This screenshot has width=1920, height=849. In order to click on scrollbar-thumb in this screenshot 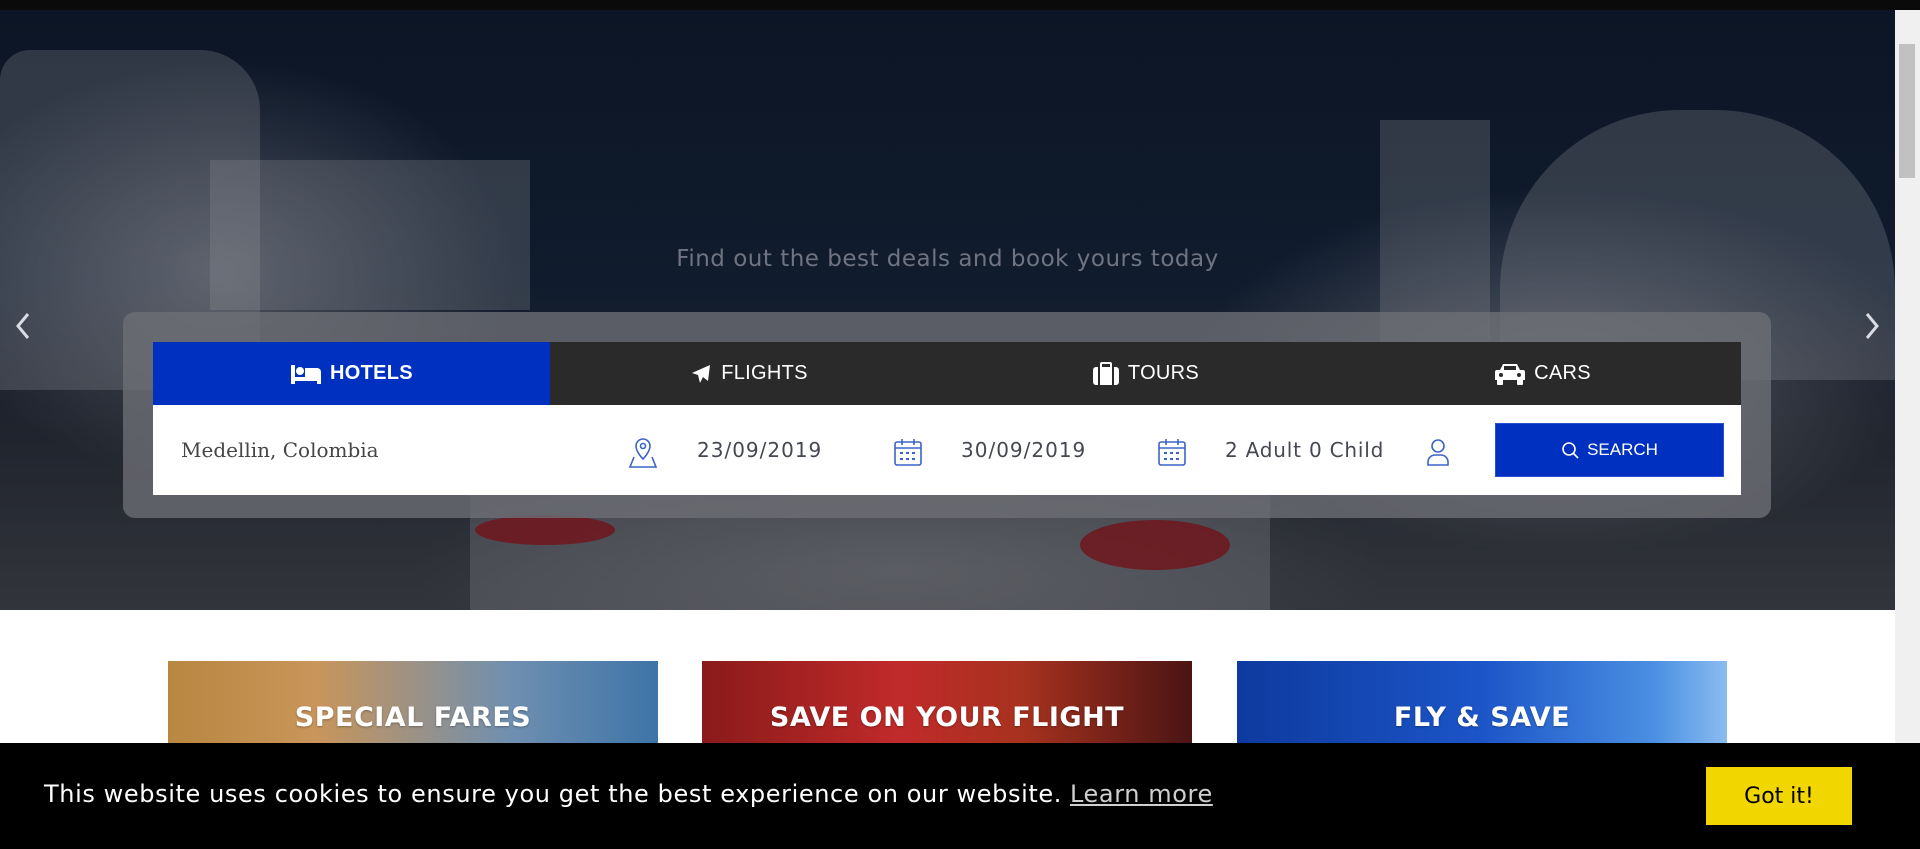, I will do `click(1907, 111)`.